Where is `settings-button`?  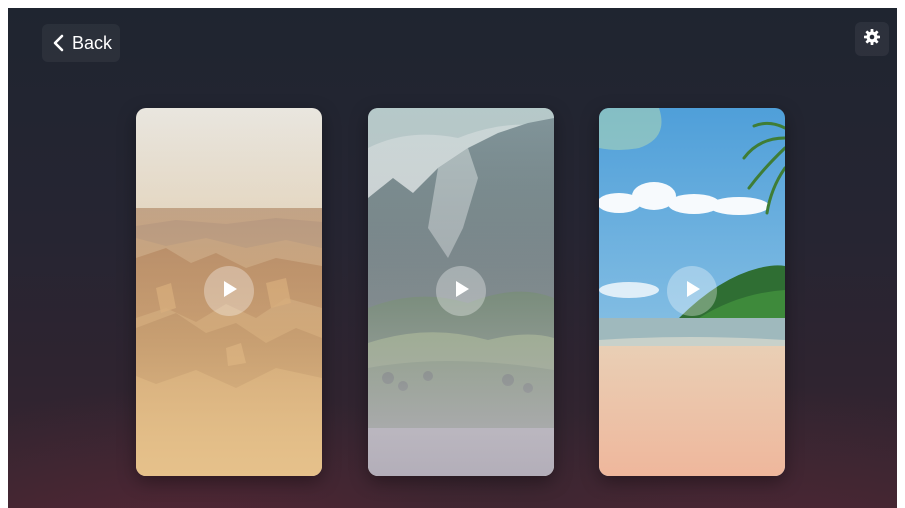
settings-button is located at coordinates (872, 39).